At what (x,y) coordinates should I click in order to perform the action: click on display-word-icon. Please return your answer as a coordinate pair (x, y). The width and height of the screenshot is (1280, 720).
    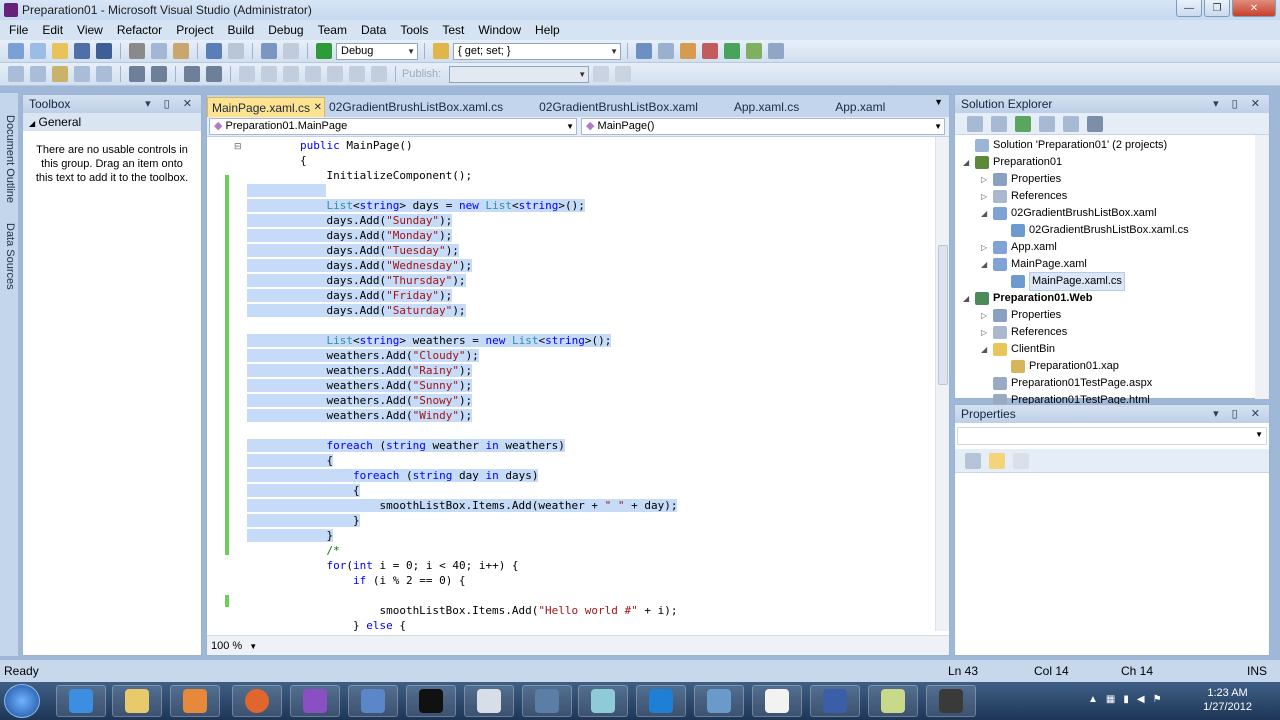
    Looking at the image, I should click on (104, 74).